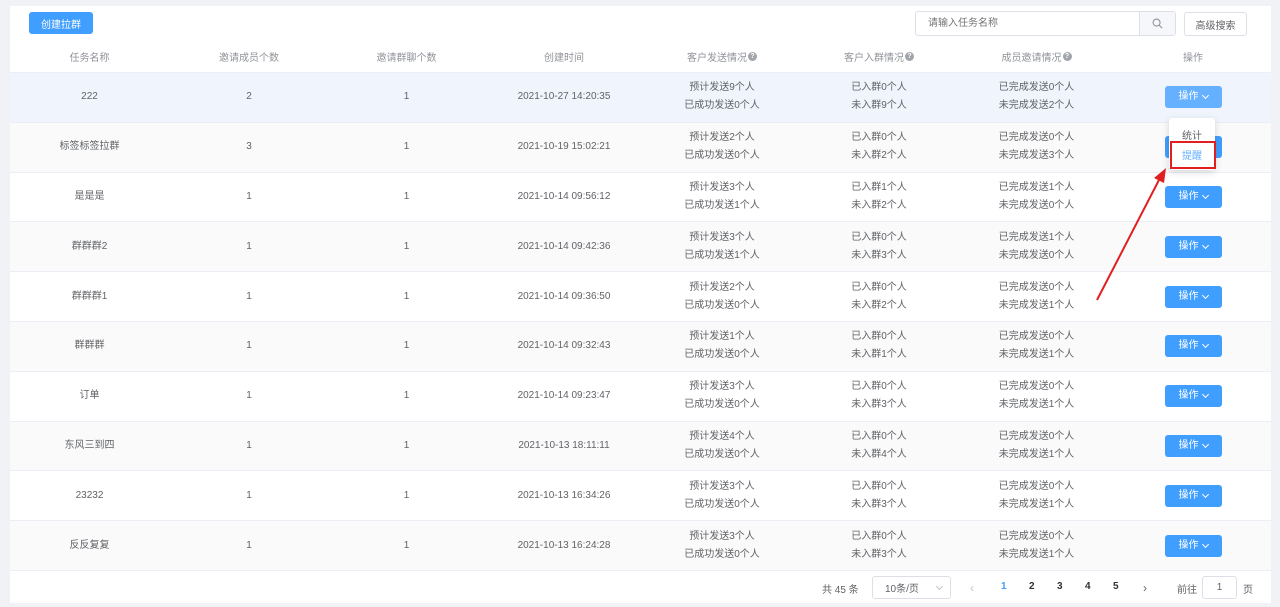 The image size is (1280, 607). I want to click on annotation-arrow, so click(1131, 234).